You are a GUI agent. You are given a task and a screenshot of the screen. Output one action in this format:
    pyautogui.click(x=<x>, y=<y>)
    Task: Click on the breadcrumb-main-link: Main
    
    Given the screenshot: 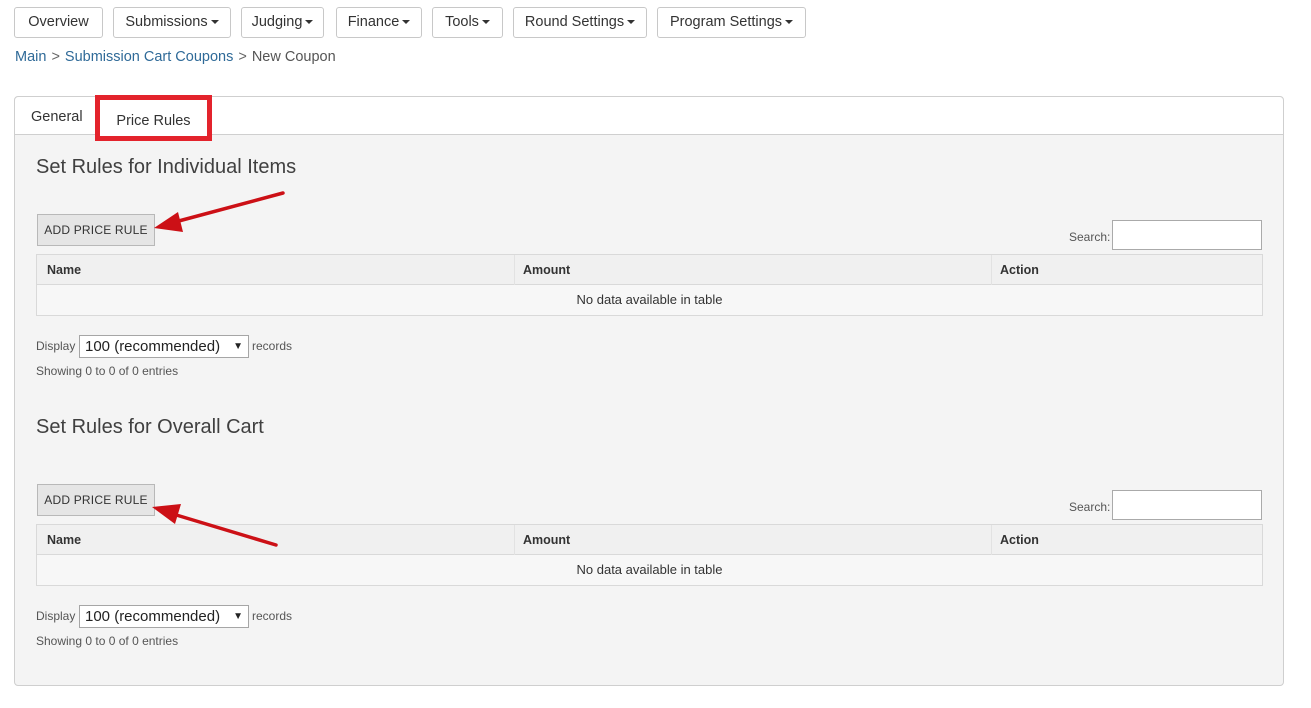 What is the action you would take?
    pyautogui.click(x=30, y=57)
    